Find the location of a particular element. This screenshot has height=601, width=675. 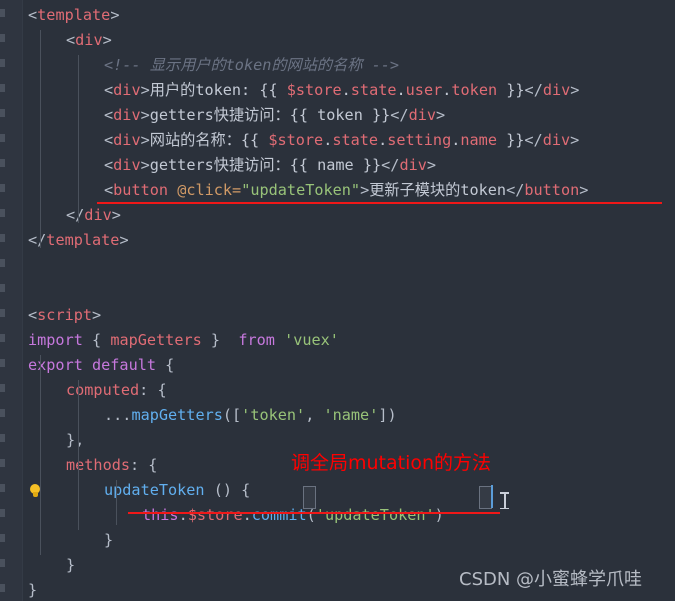

code-token: <!-- 显示用户的token的网站的名称 --> is located at coordinates (252, 65).